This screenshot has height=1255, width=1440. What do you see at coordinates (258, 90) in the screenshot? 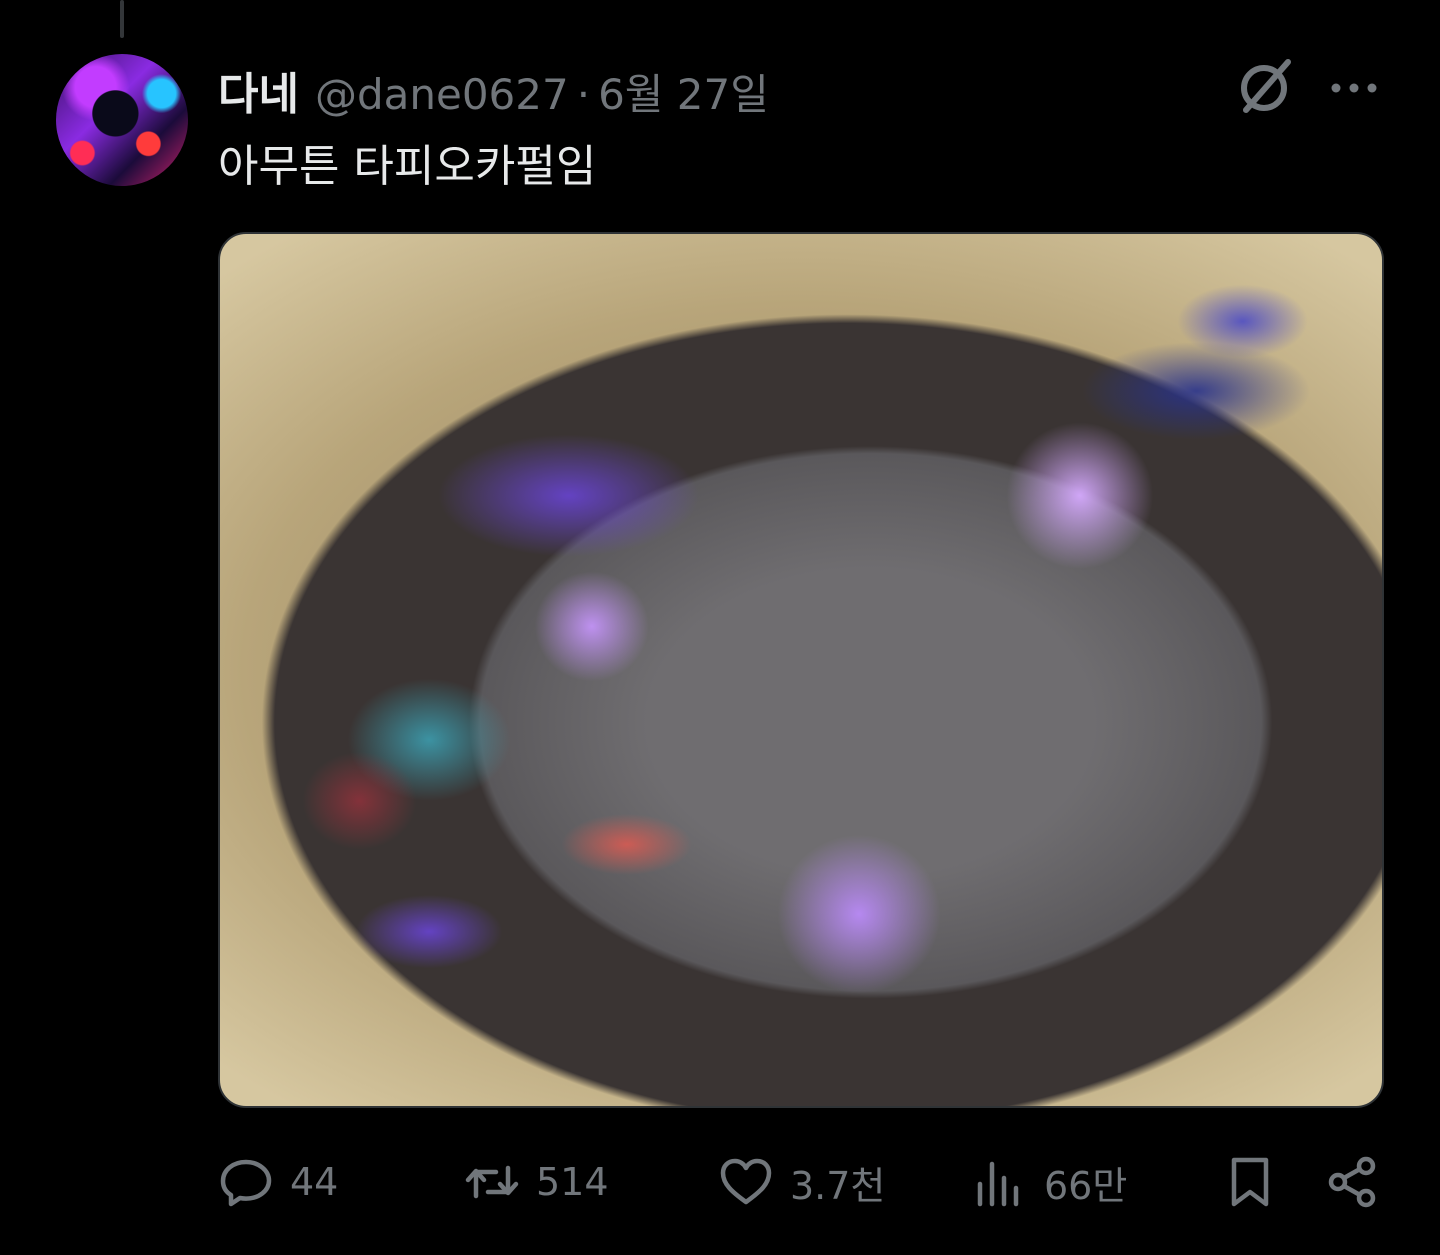
I see `display-name: 다네` at bounding box center [258, 90].